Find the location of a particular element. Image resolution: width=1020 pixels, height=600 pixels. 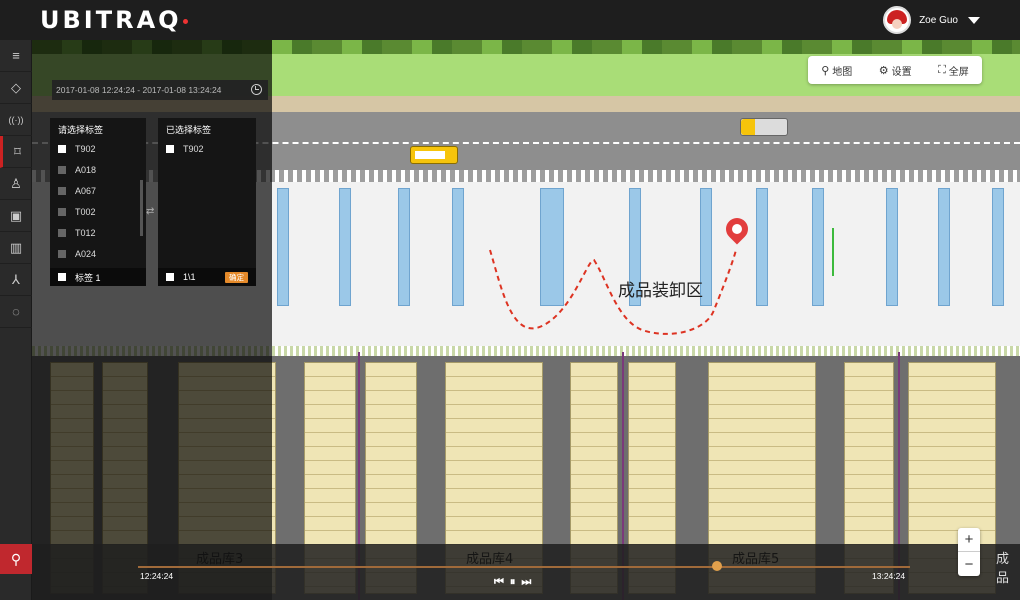

zoom-out-button: − is located at coordinates (969, 564).